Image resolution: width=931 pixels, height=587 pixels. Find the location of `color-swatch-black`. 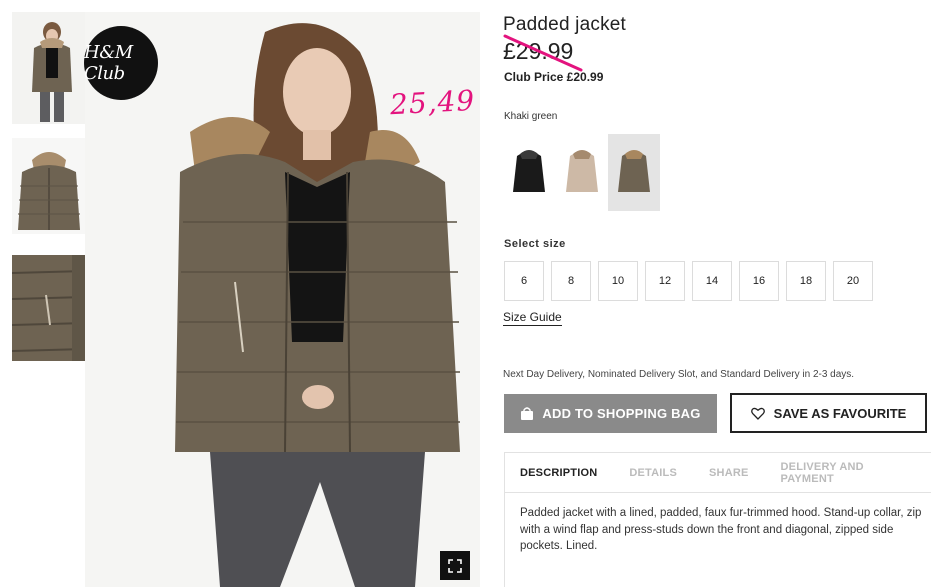

color-swatch-black is located at coordinates (529, 172).